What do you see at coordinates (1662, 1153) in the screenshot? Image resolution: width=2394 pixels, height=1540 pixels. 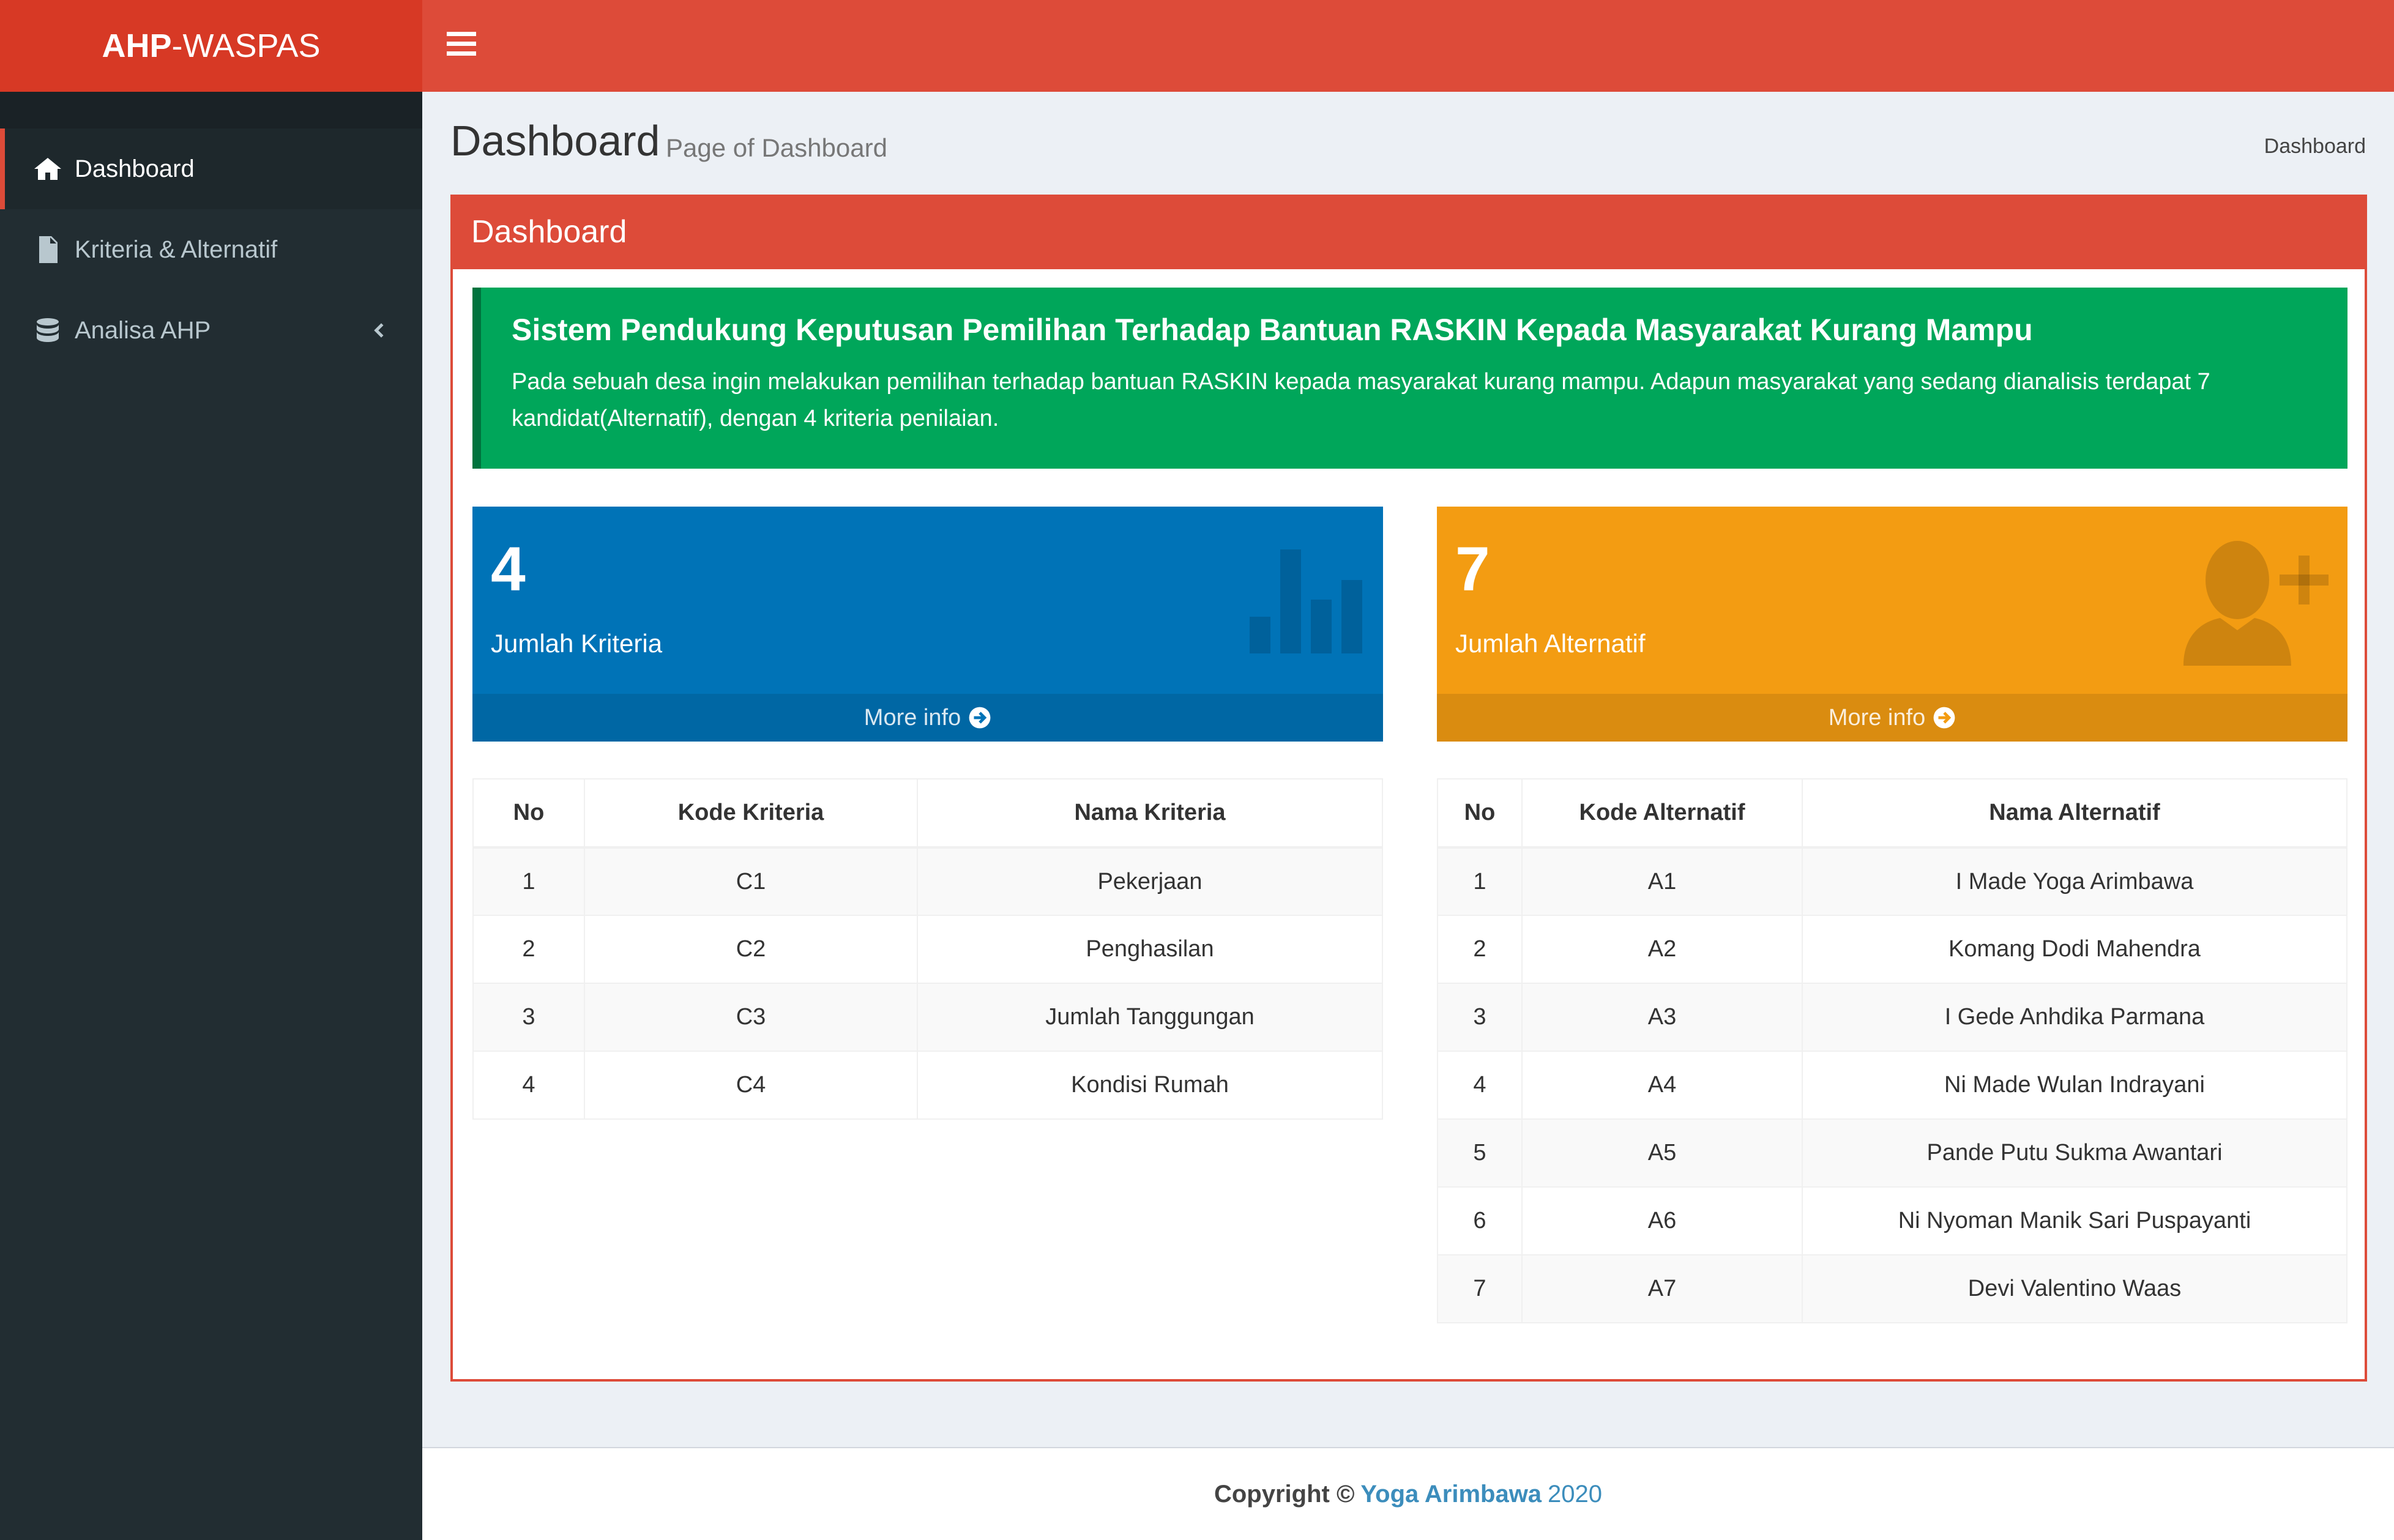 I see `table-cell: A5` at bounding box center [1662, 1153].